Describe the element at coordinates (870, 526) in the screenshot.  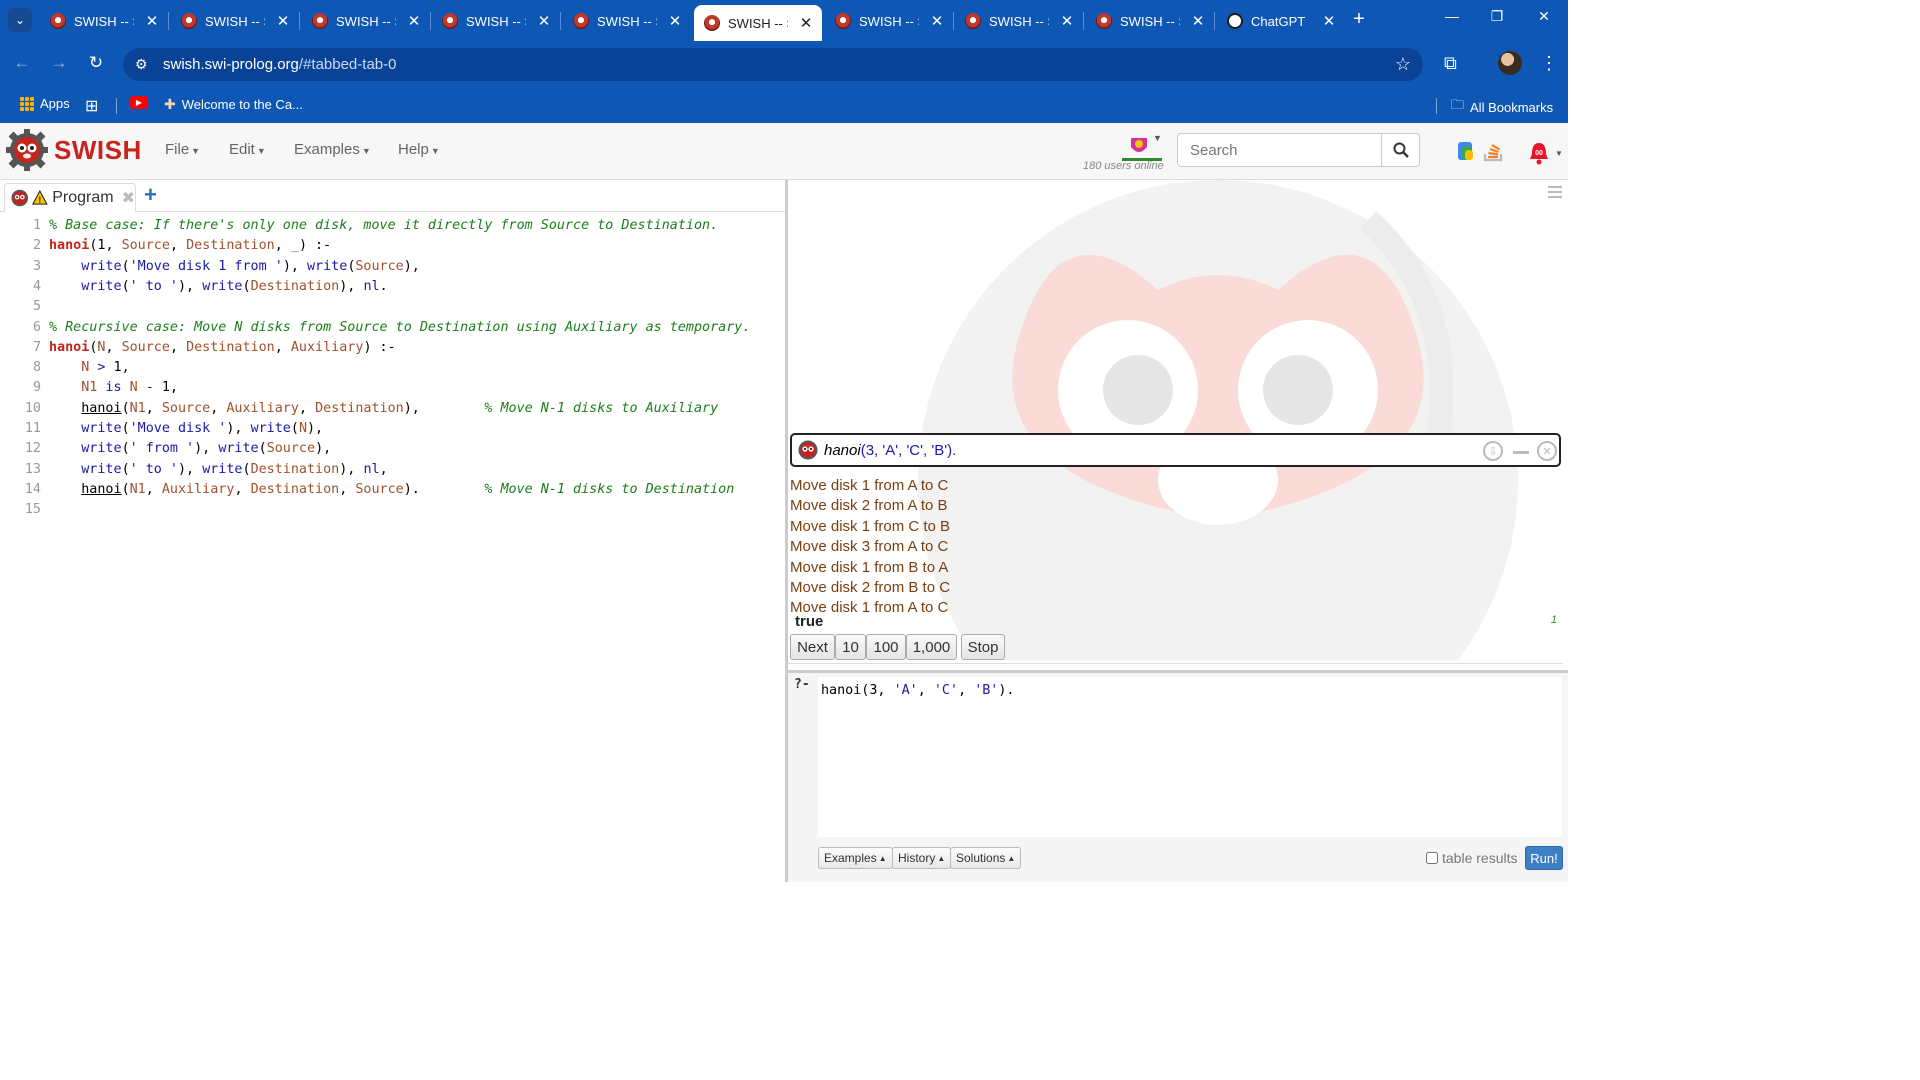
I see `output-line: Move disk 1 from C to B` at that location.